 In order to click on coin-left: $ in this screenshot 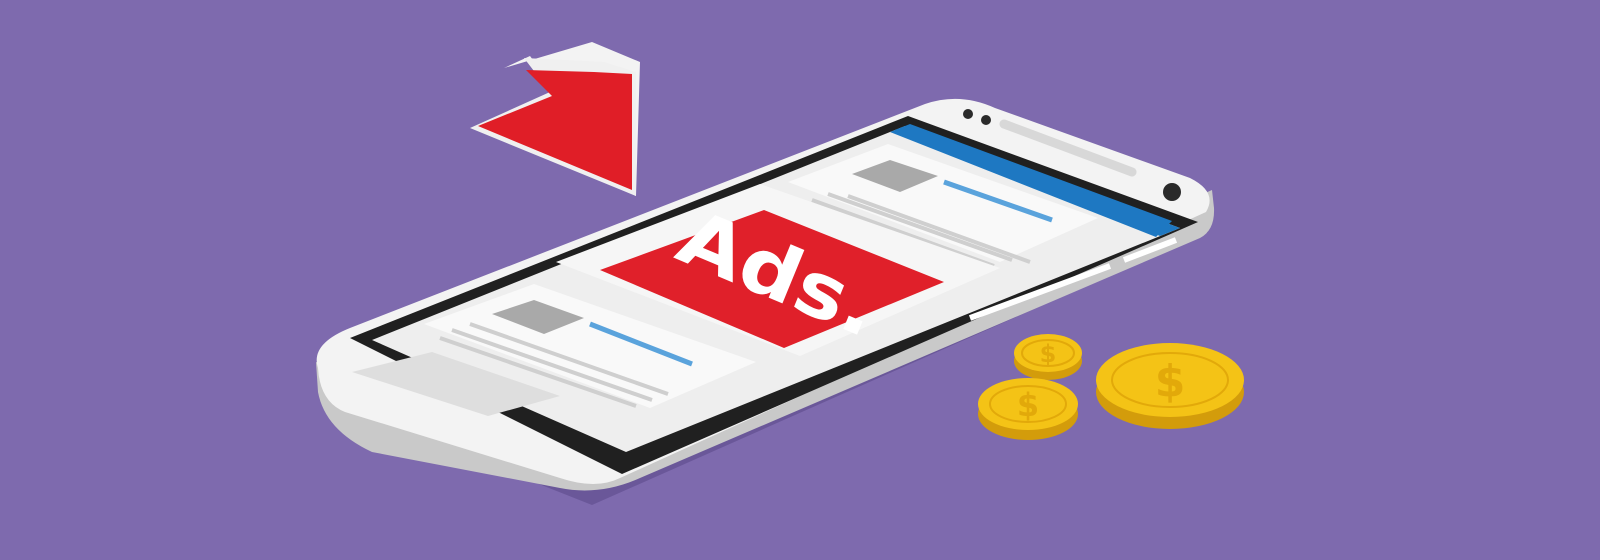, I will do `click(1028, 409)`.